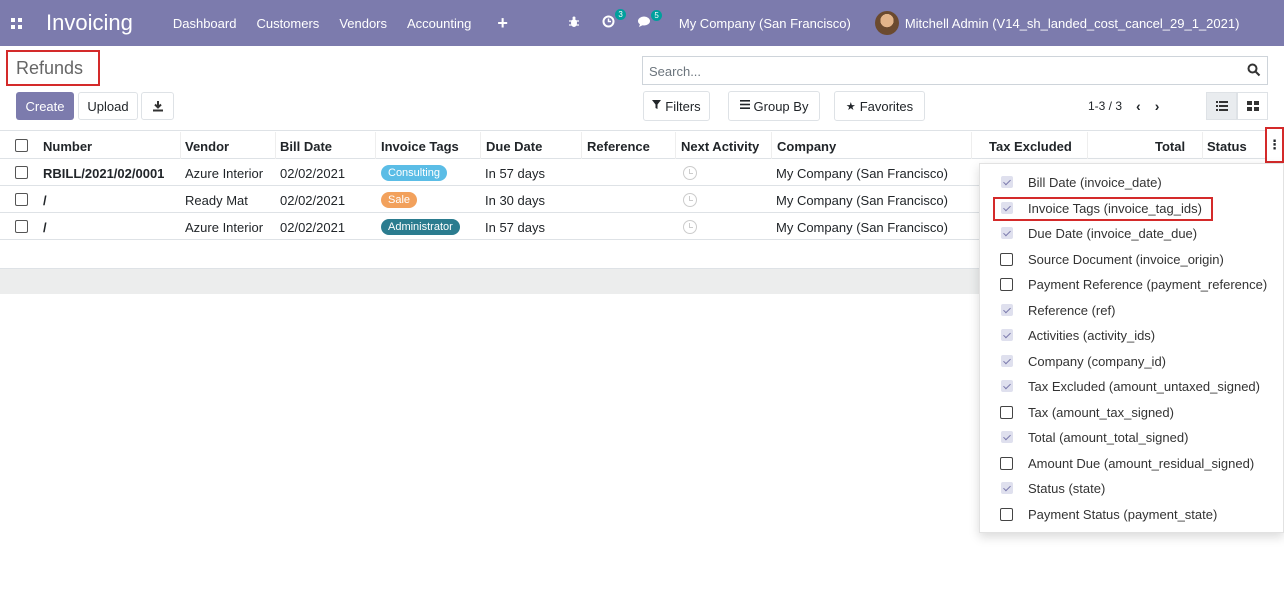  Describe the element at coordinates (502, 23) in the screenshot. I see `quick-create-icon: +` at that location.